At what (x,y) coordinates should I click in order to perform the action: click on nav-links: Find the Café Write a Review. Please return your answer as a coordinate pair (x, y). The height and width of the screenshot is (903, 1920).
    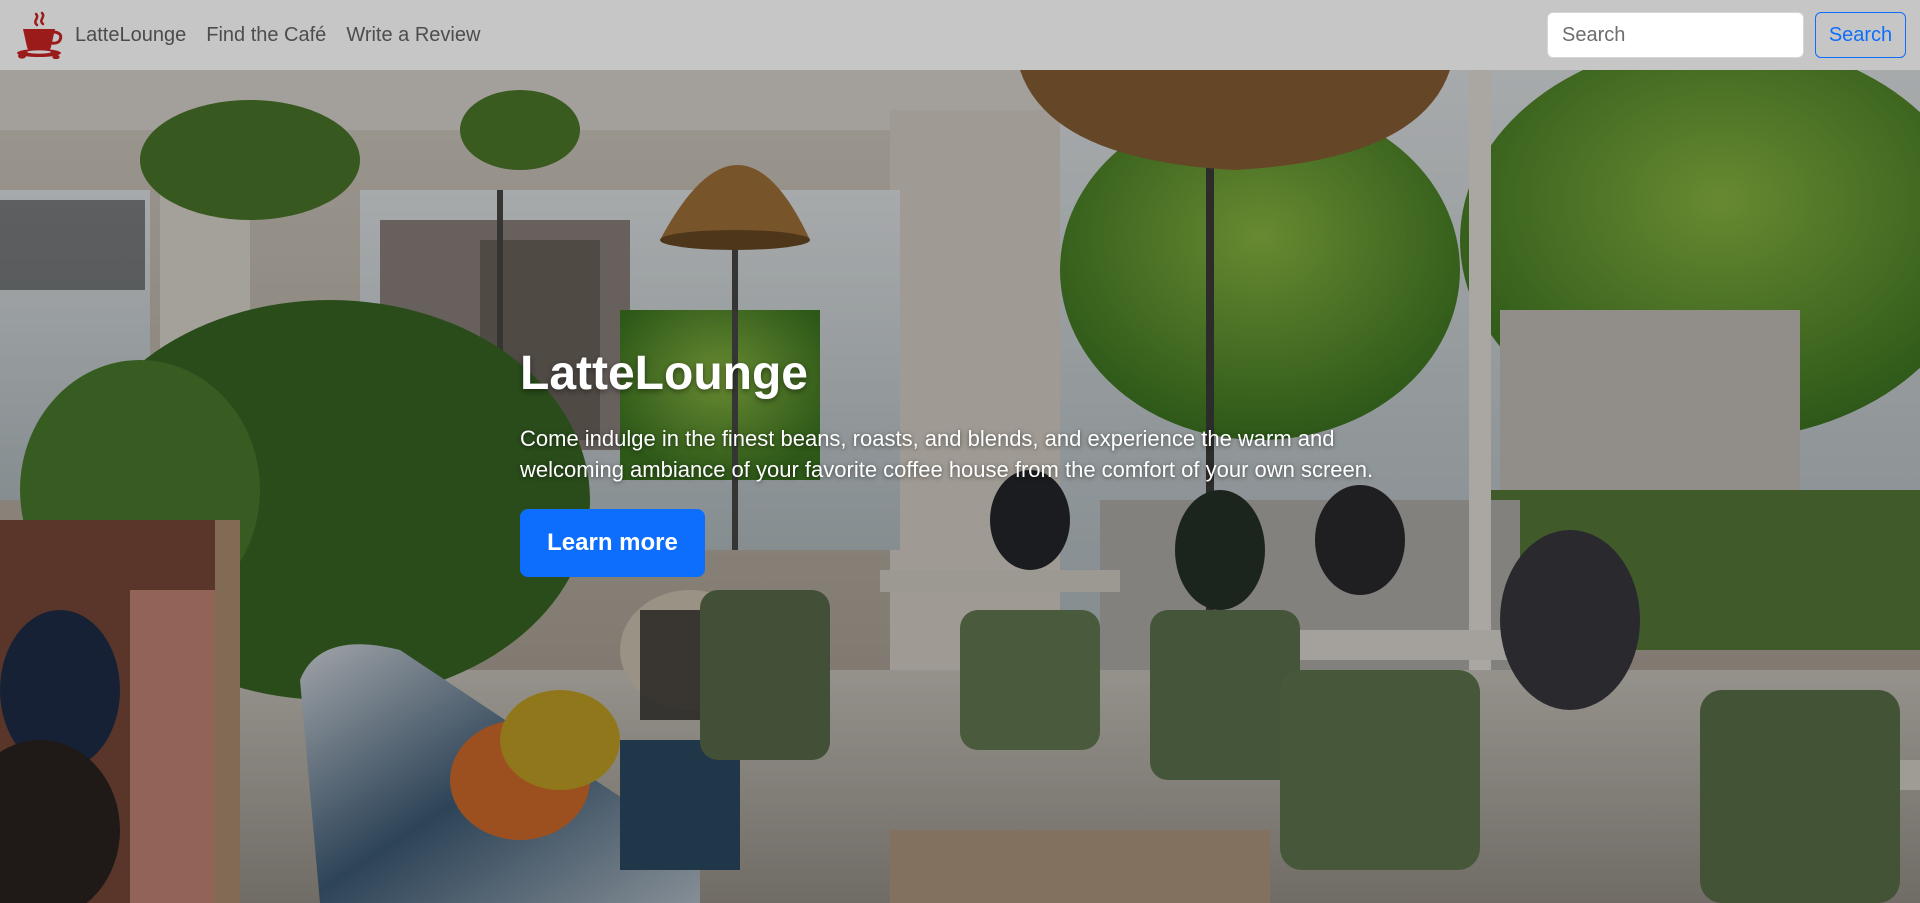
    Looking at the image, I should click on (343, 35).